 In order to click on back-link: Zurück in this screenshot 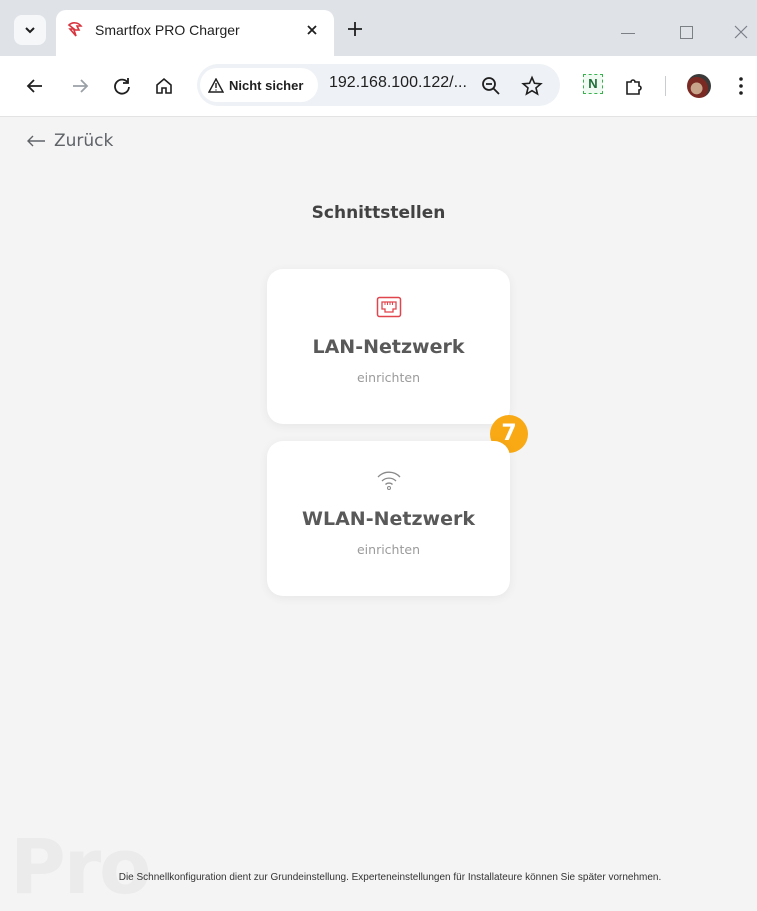, I will do `click(69, 141)`.